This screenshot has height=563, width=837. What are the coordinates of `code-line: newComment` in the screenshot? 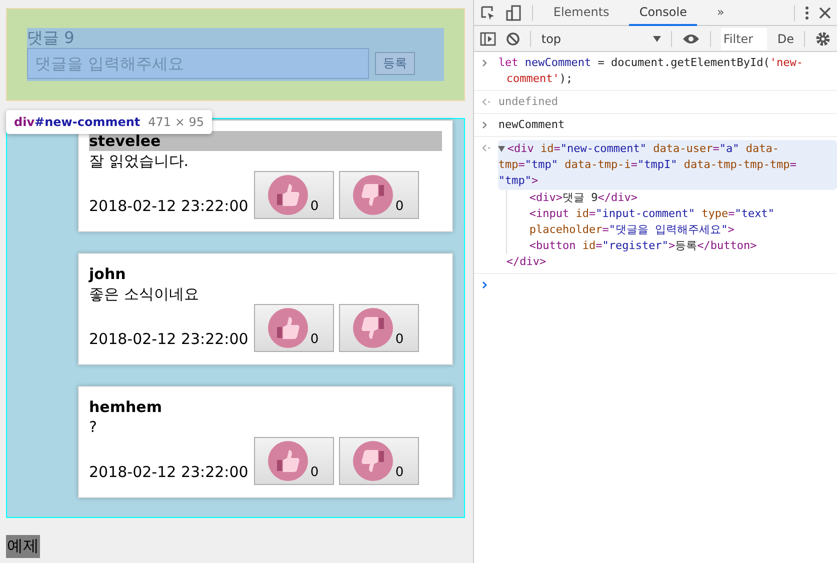 It's located at (532, 125).